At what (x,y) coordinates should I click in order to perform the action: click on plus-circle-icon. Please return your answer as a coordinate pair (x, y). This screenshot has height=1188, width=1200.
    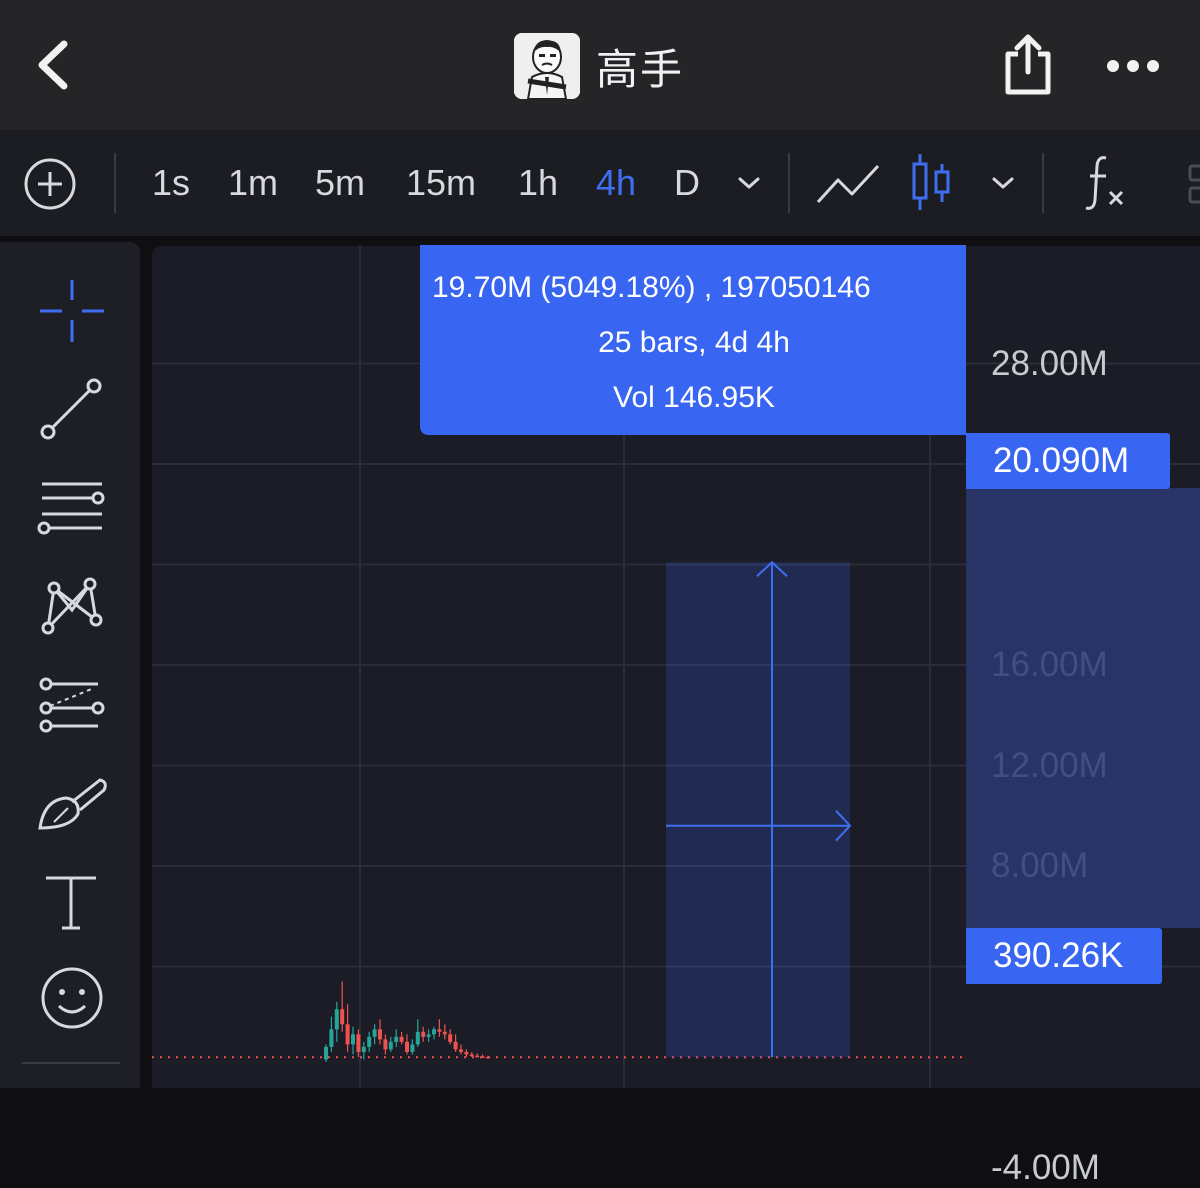
    Looking at the image, I should click on (50, 184).